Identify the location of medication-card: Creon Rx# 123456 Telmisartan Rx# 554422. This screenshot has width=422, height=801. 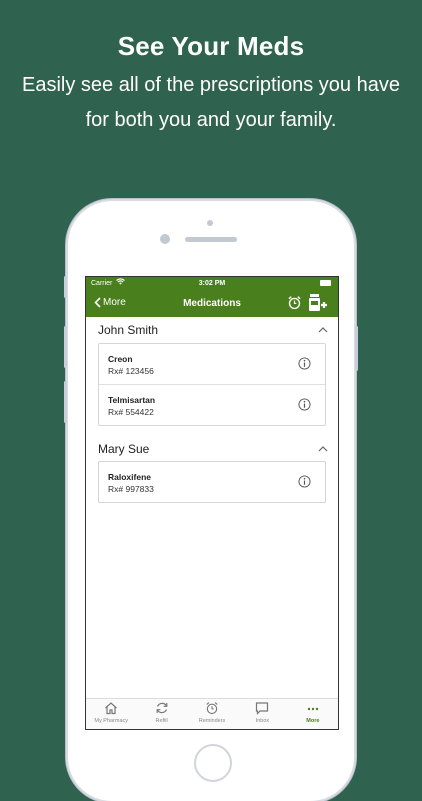
(212, 384).